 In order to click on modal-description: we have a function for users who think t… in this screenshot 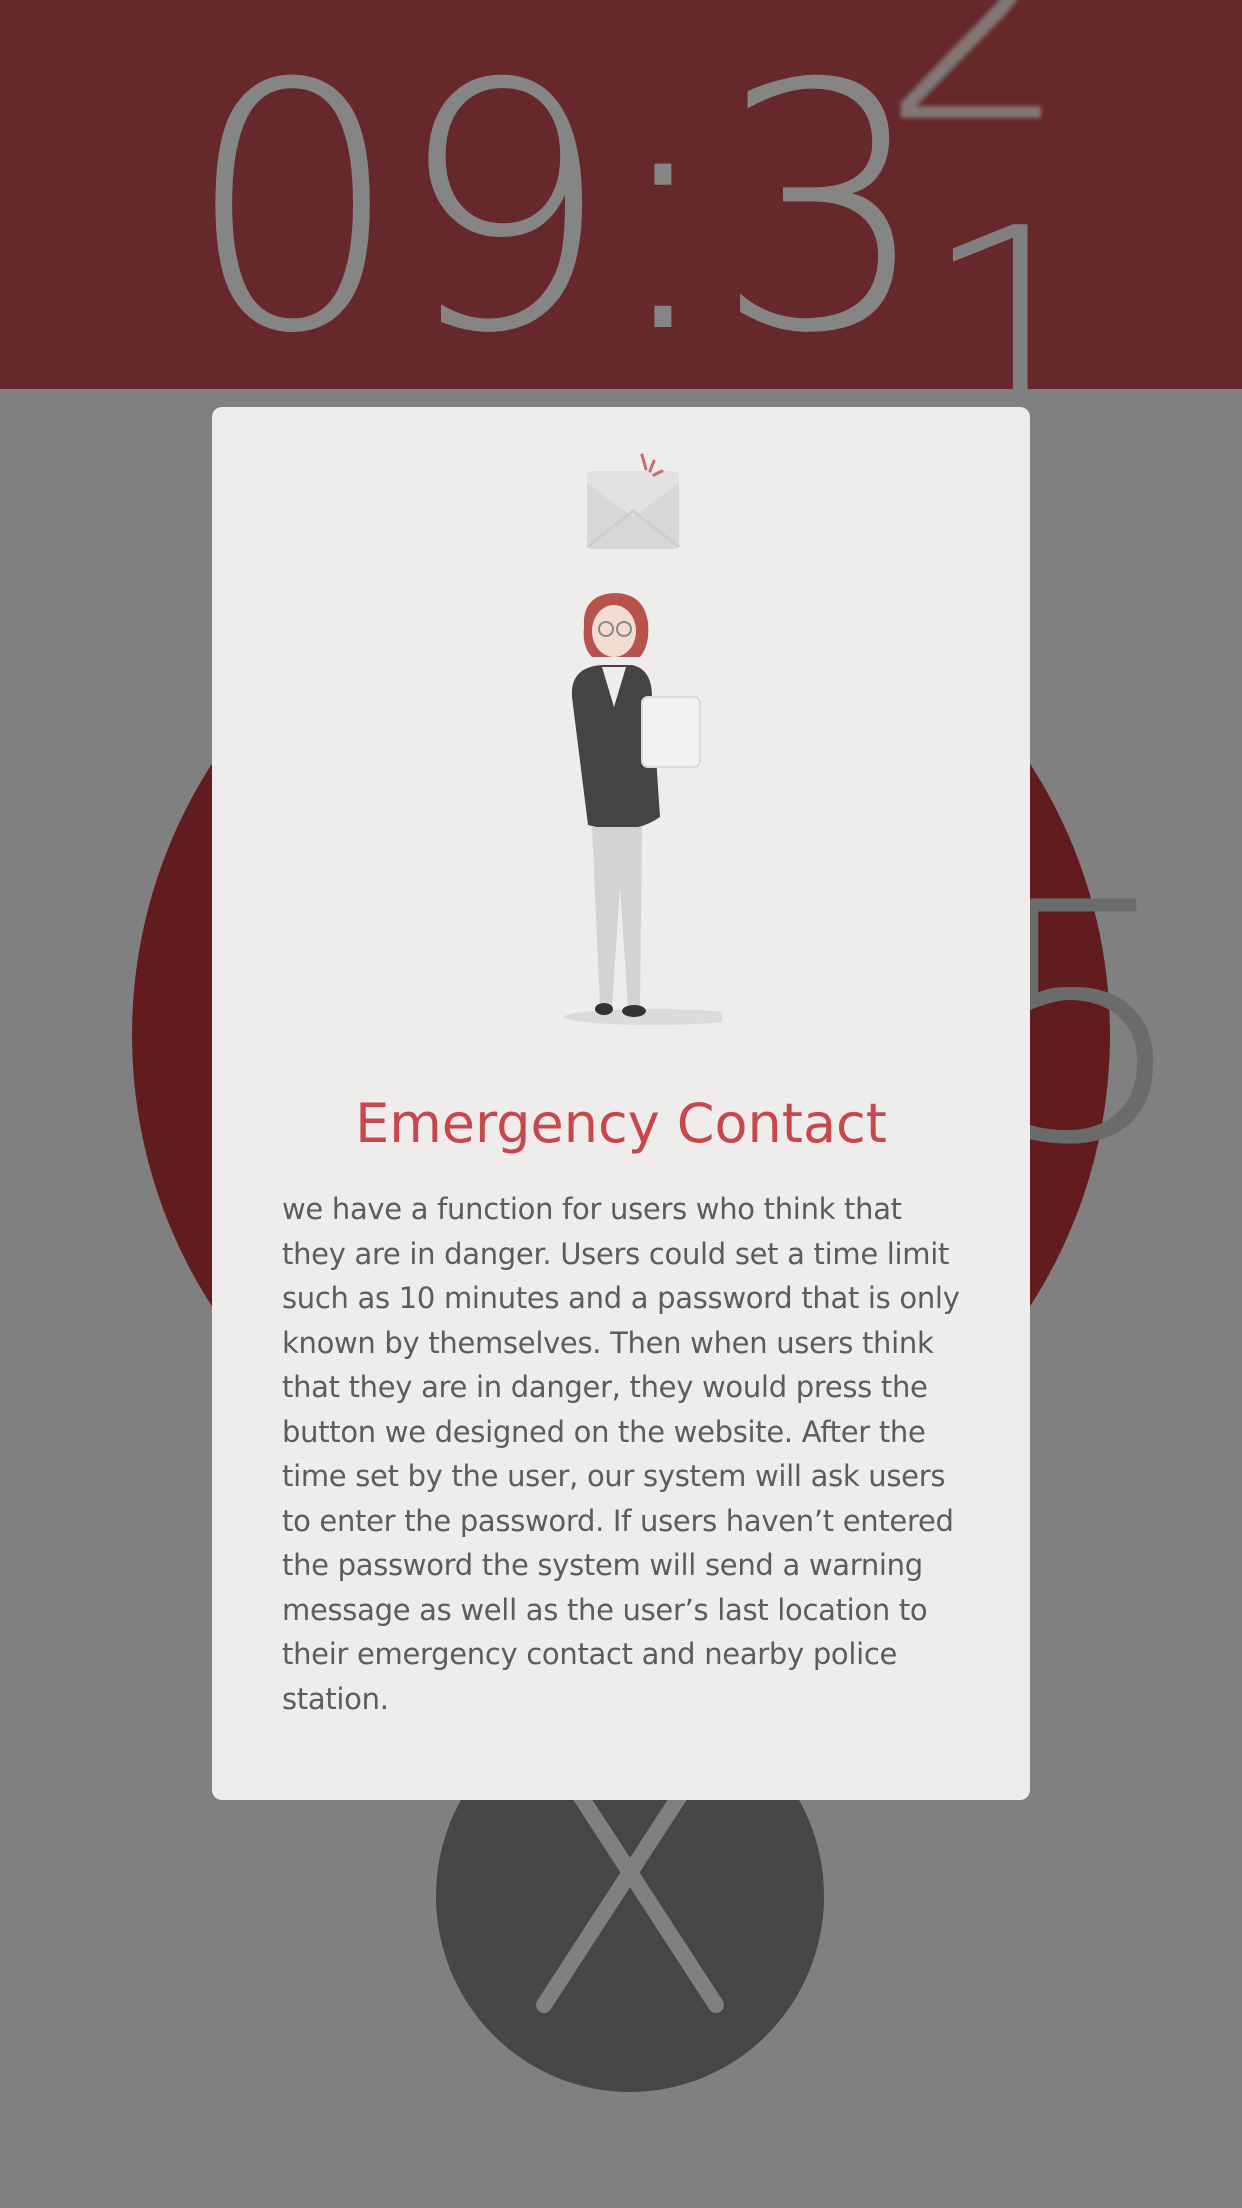, I will do `click(621, 1454)`.